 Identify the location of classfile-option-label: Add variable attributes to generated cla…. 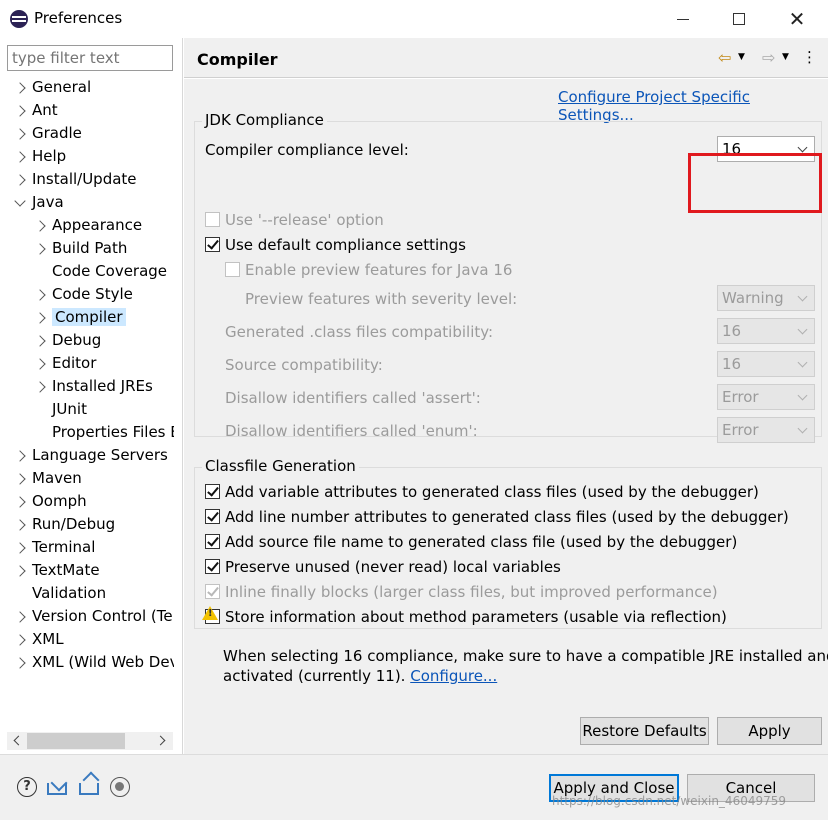
(492, 492).